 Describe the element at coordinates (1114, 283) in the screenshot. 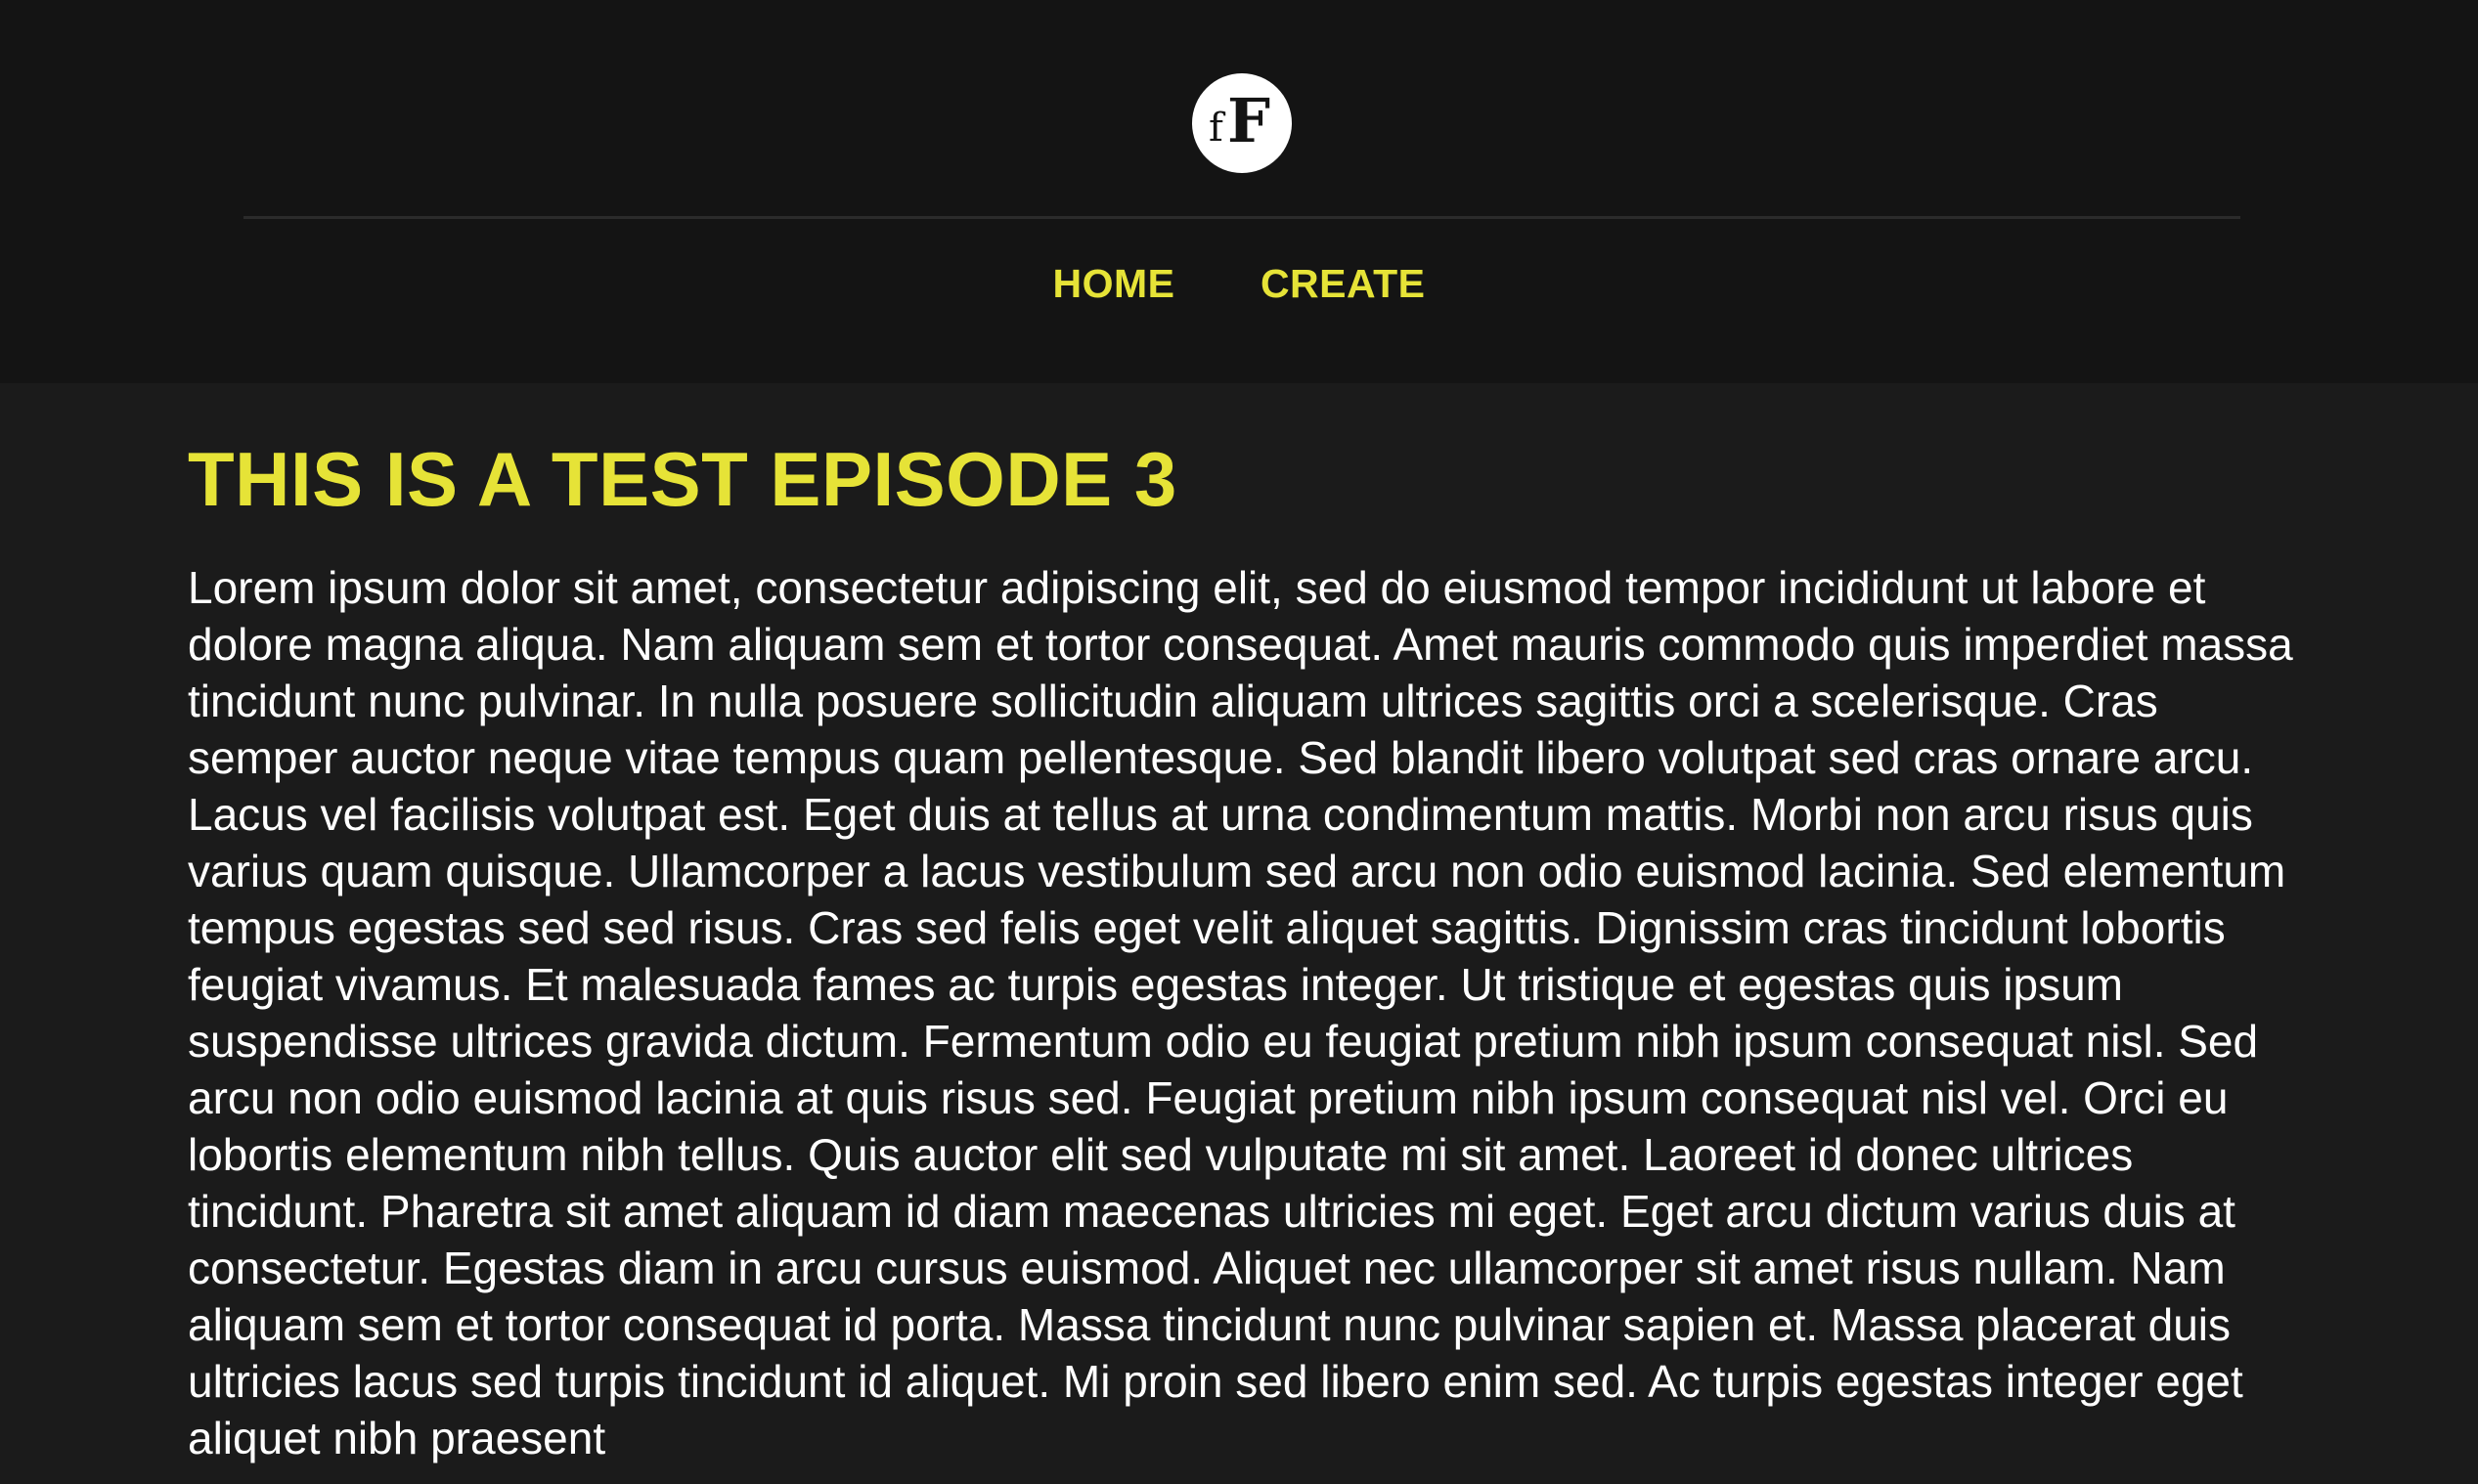

I see `nav-home-link: HOME` at that location.